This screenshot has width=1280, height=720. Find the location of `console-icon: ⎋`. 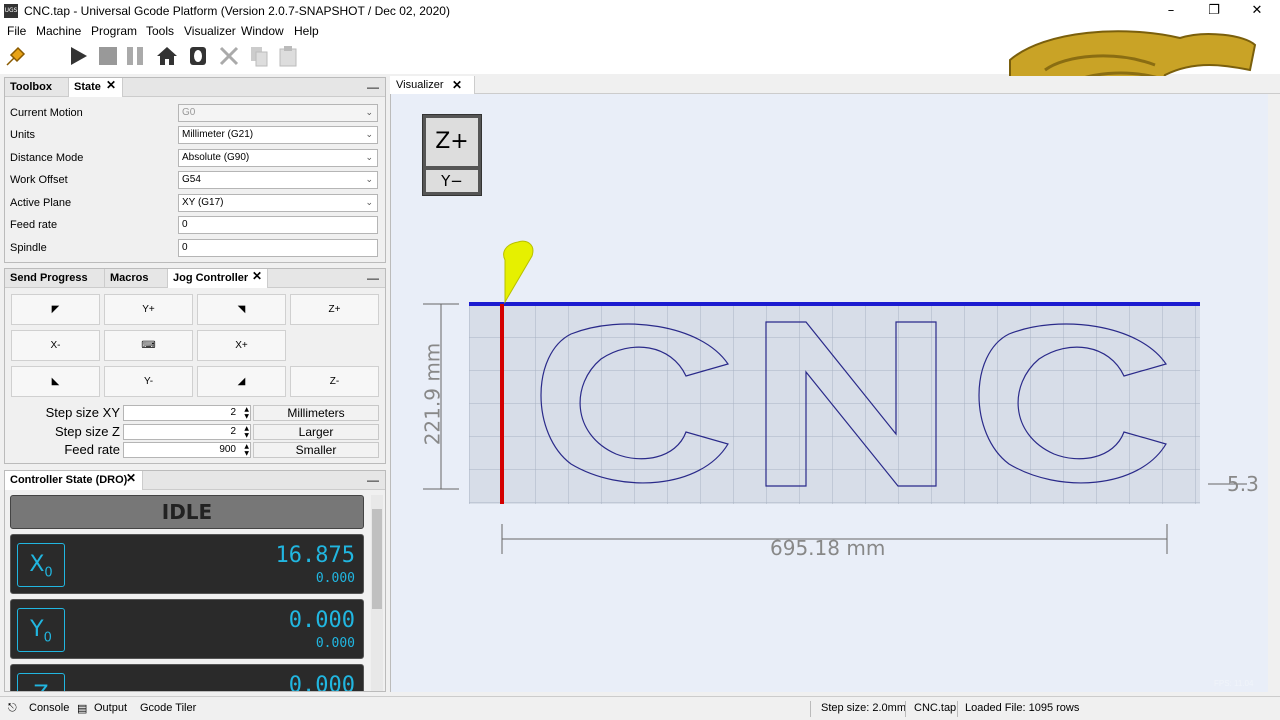

console-icon: ⎋ is located at coordinates (12, 708).